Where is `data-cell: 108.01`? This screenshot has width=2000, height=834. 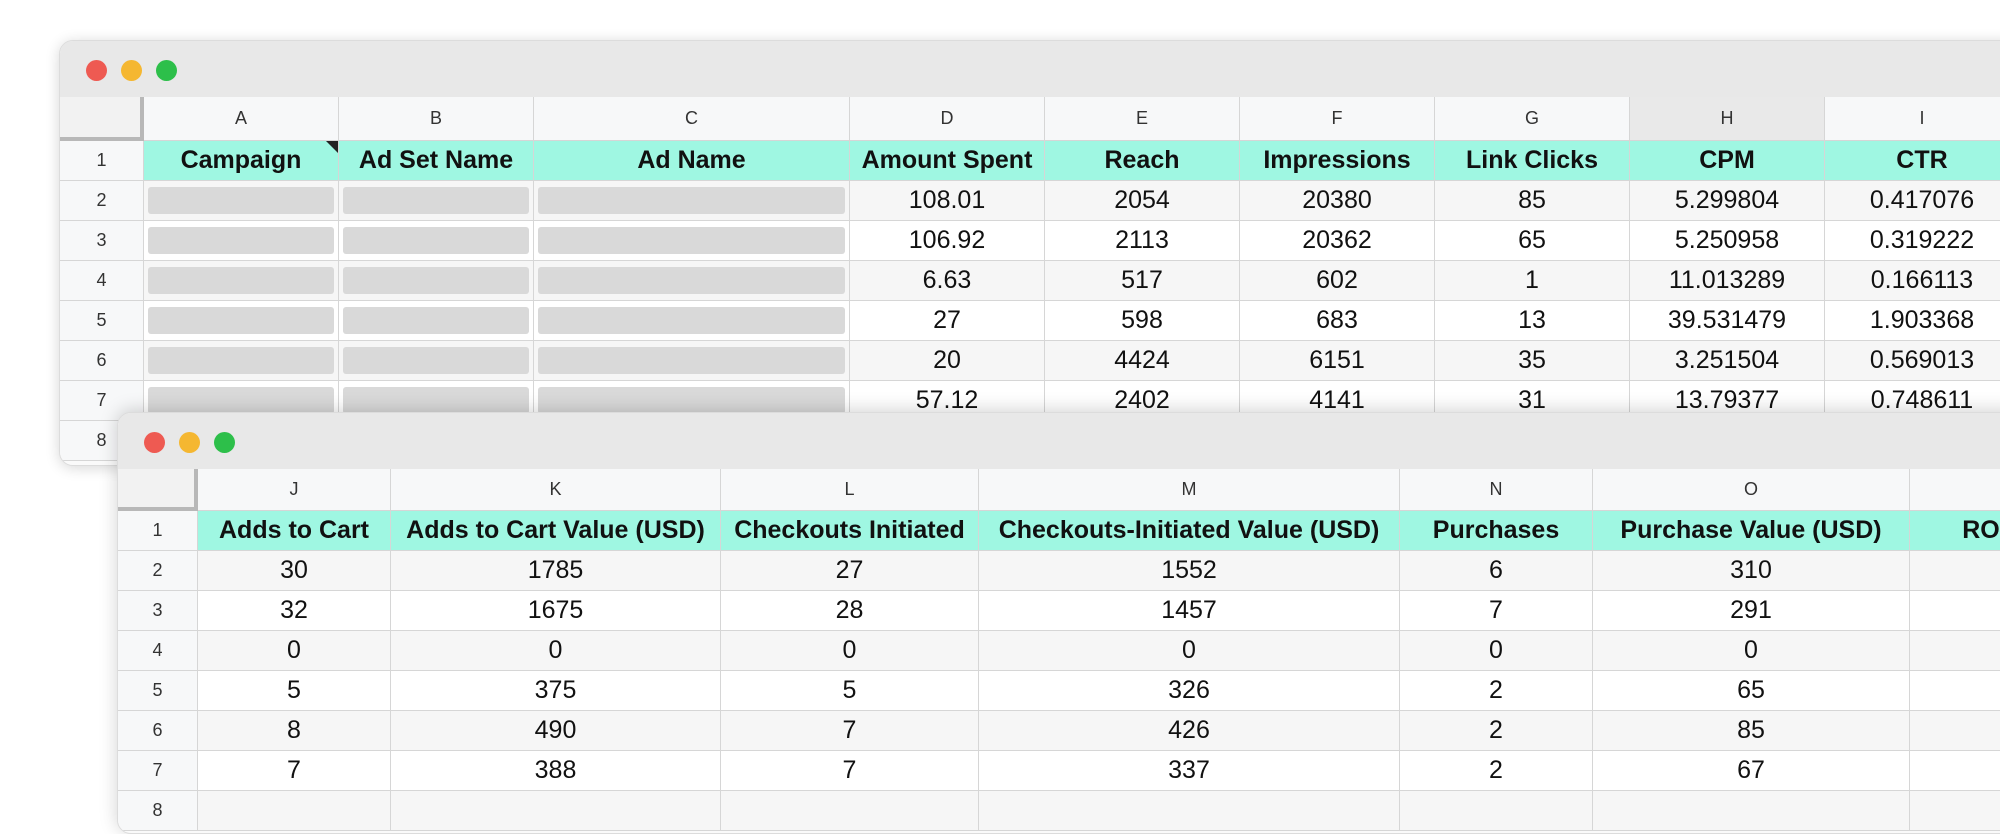
data-cell: 108.01 is located at coordinates (947, 201).